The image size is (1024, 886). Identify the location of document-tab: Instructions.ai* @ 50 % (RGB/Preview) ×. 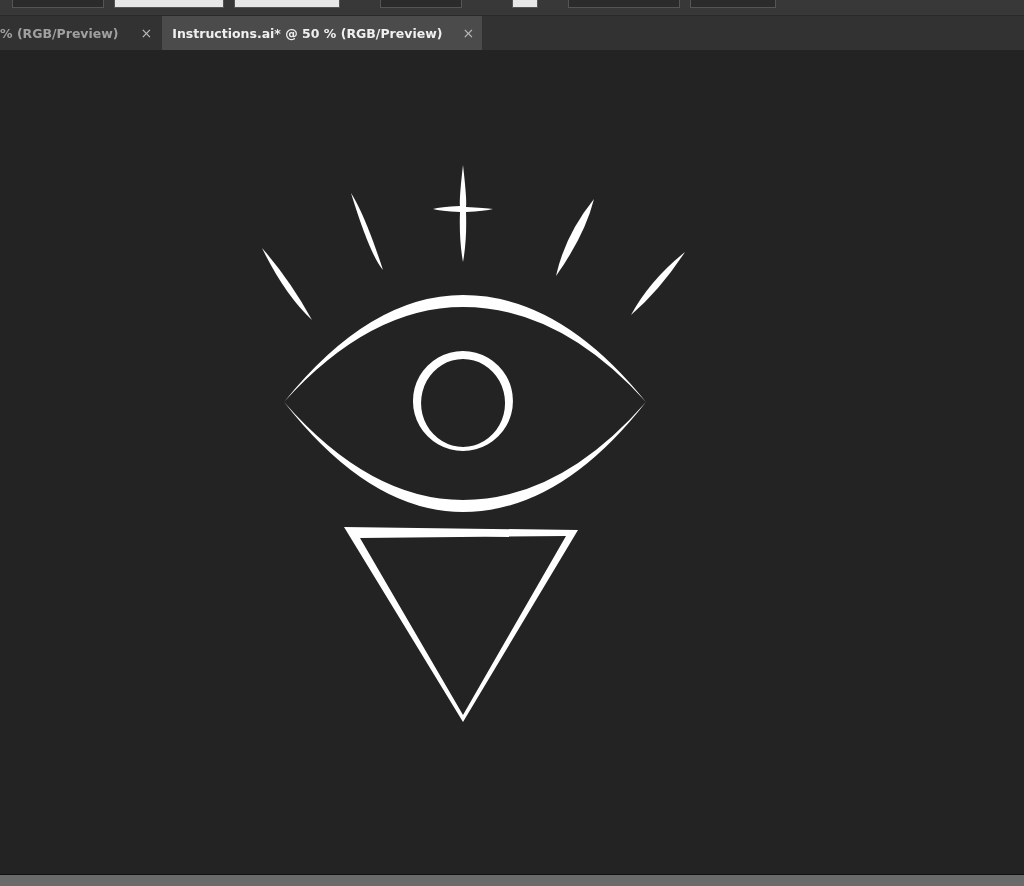
(322, 33).